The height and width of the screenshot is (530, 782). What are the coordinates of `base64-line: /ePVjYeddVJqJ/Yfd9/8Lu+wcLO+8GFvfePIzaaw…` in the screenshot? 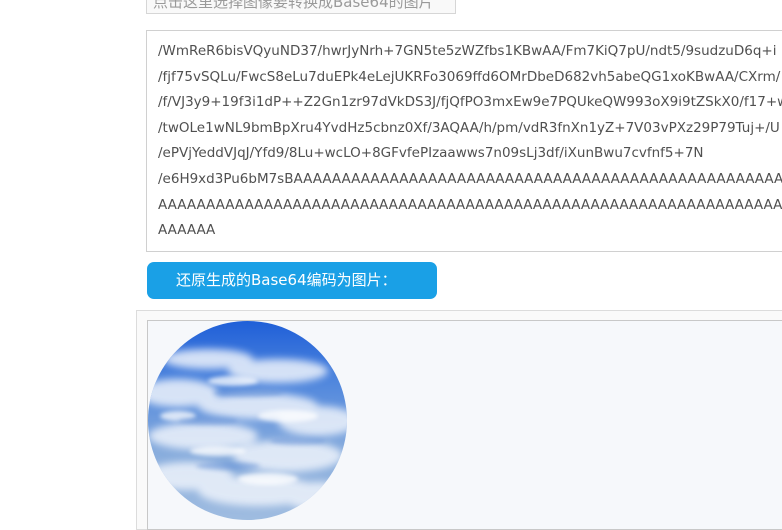 It's located at (431, 153).